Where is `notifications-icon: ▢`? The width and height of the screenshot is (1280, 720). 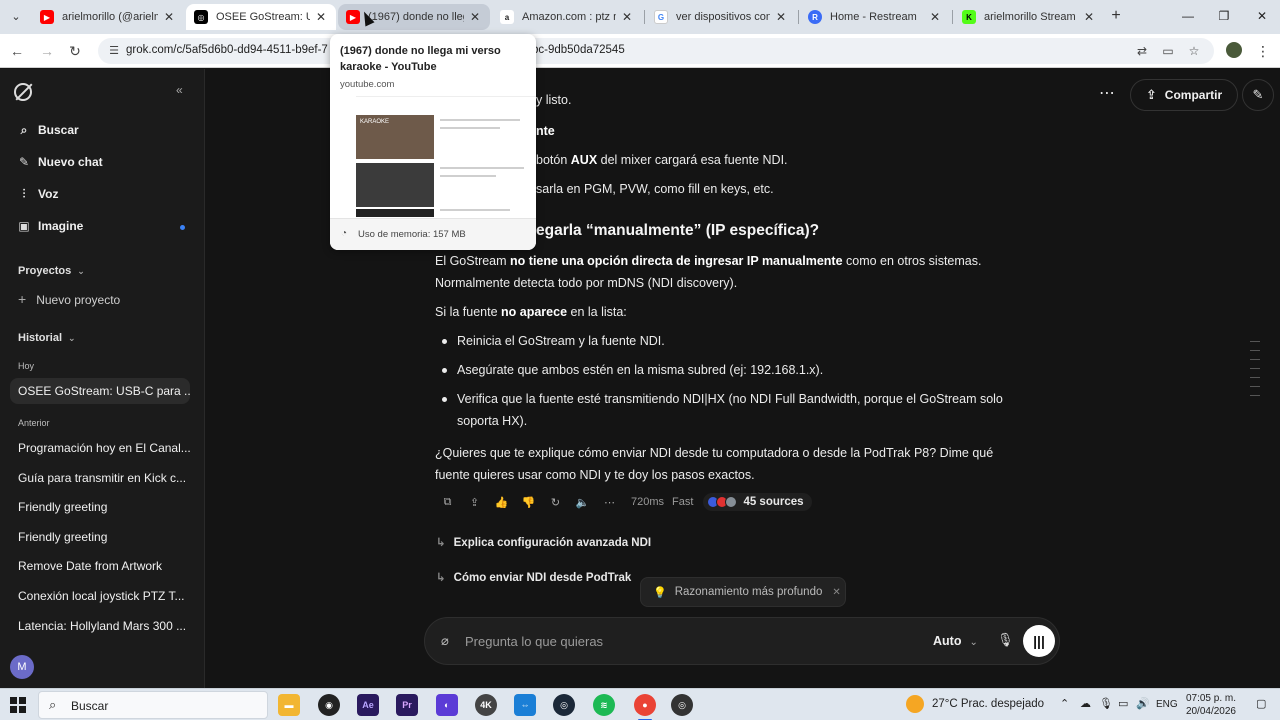 notifications-icon: ▢ is located at coordinates (1261, 703).